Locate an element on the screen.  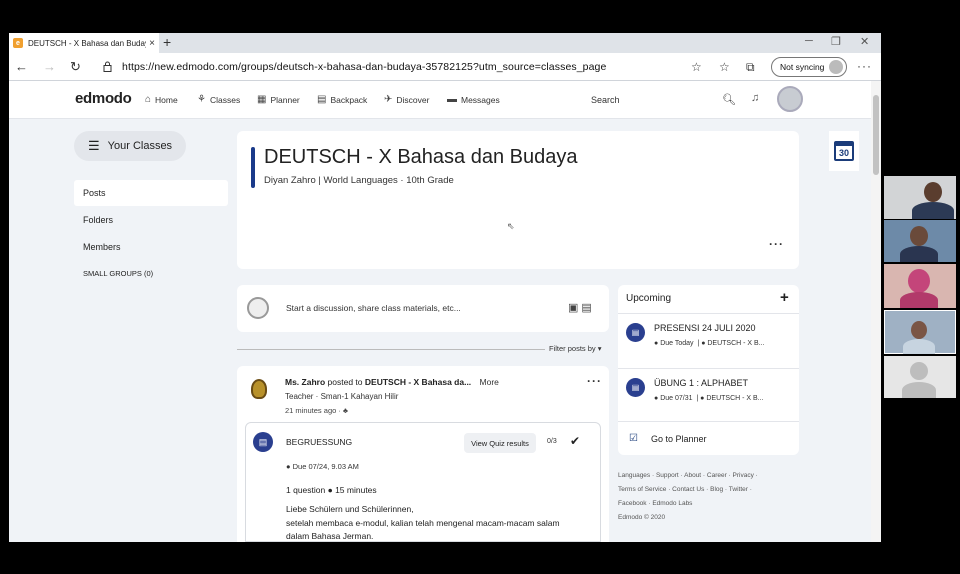
edmodo-logo: edmodo is located at coordinates (103, 98).